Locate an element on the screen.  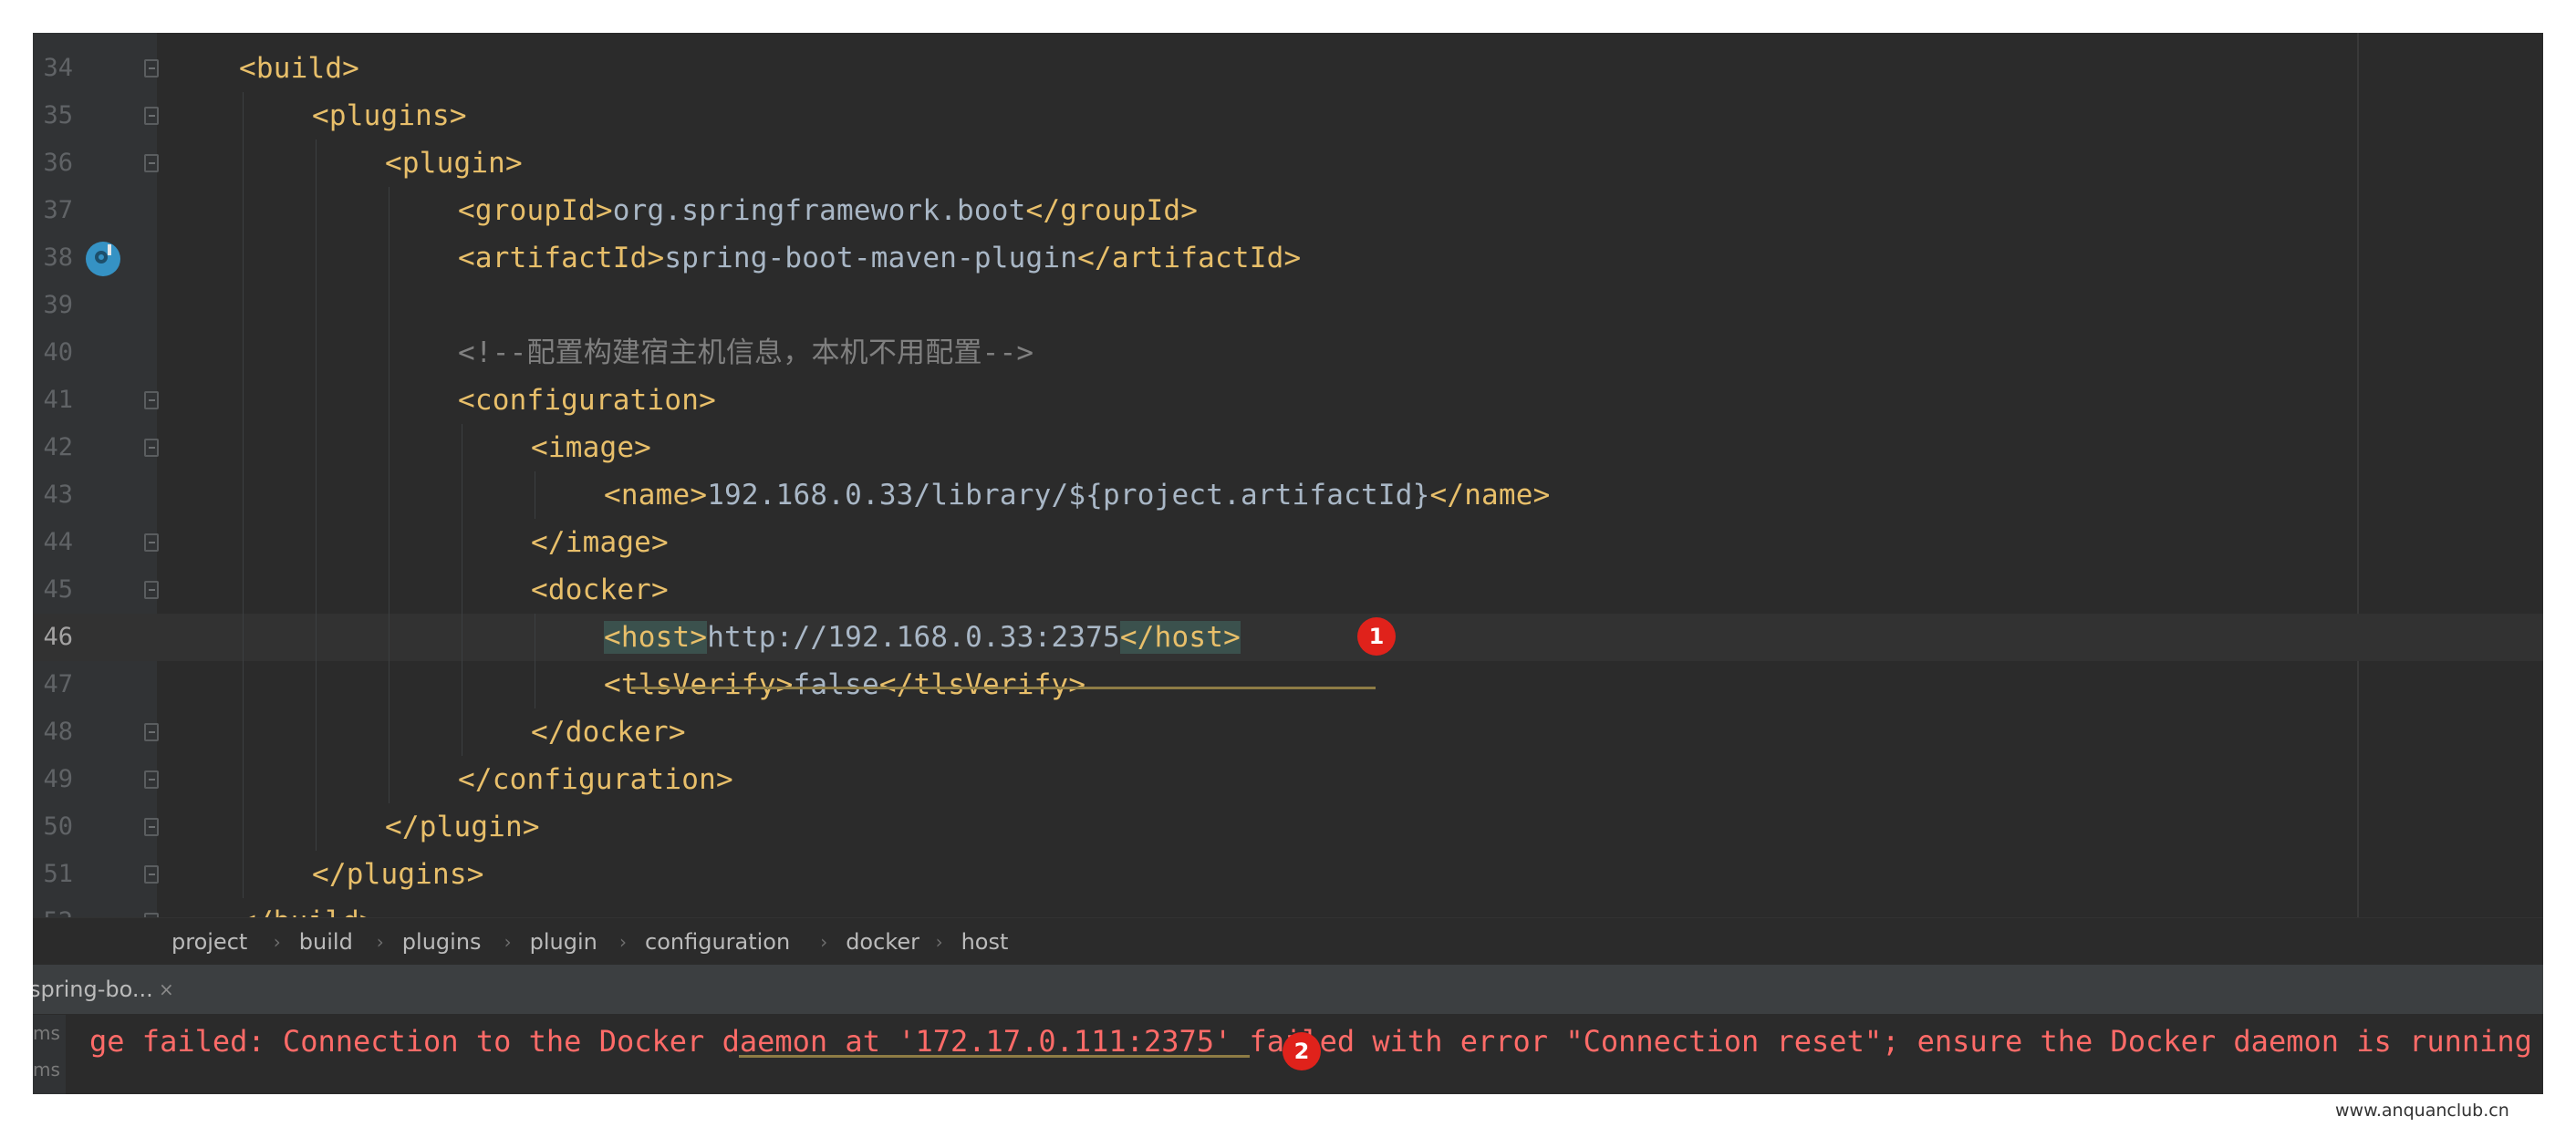
code-text: <plugins> is located at coordinates (389, 116).